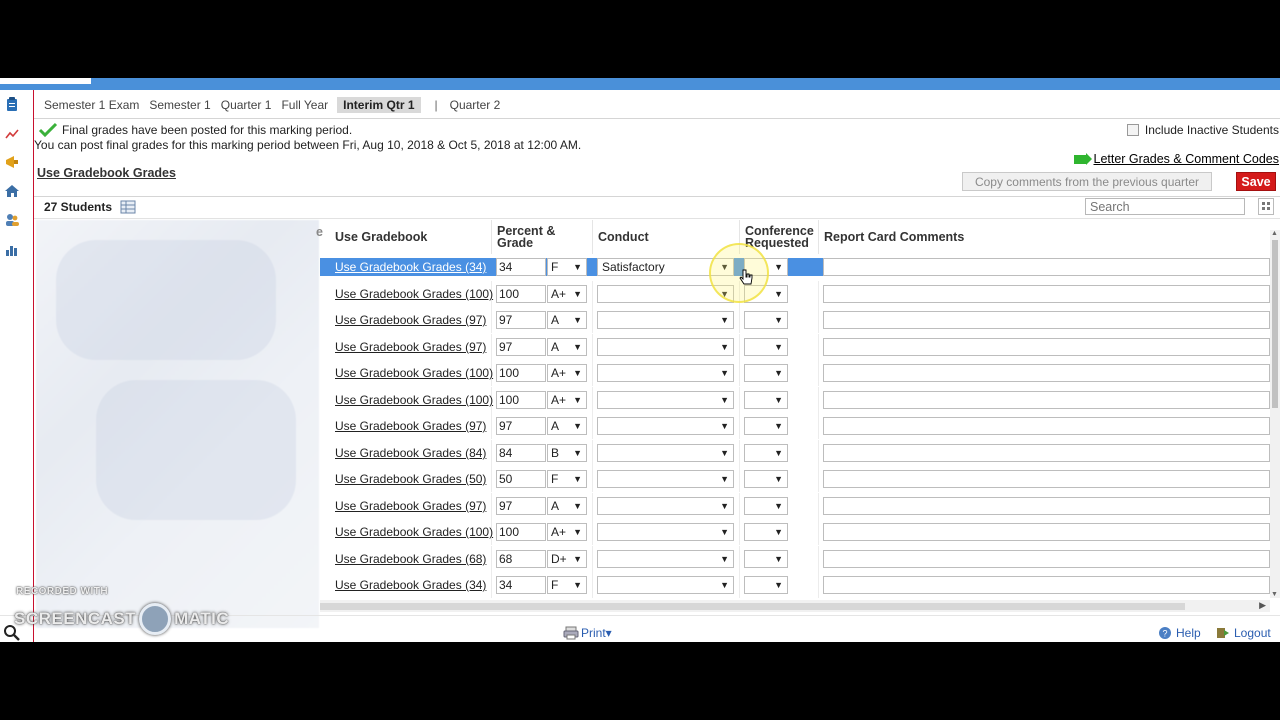 Image resolution: width=1280 pixels, height=720 pixels. I want to click on tab-full-year: Full Year, so click(304, 105).